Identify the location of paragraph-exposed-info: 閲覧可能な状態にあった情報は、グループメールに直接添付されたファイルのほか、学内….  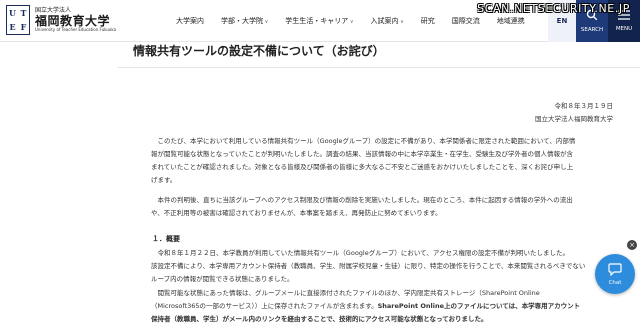
(386, 306).